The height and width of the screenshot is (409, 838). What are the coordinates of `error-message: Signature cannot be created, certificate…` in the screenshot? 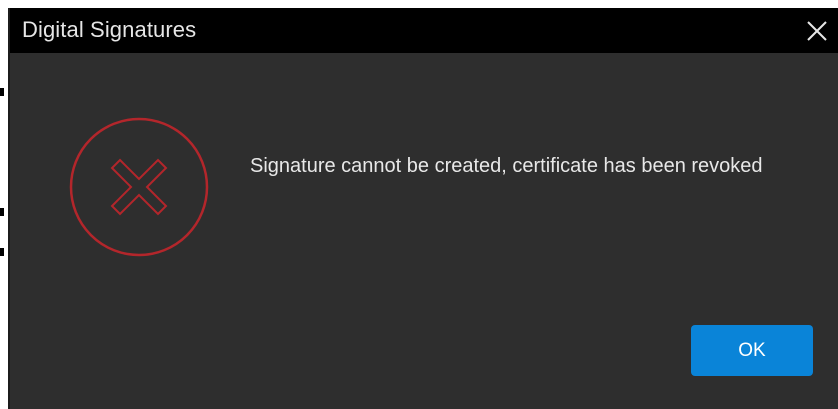 It's located at (506, 166).